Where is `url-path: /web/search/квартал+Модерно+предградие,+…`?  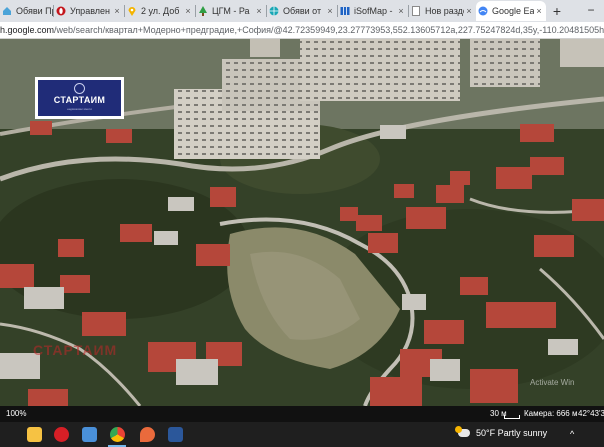
url-path: /web/search/квартал+Модерно+предградие,+… is located at coordinates (329, 30).